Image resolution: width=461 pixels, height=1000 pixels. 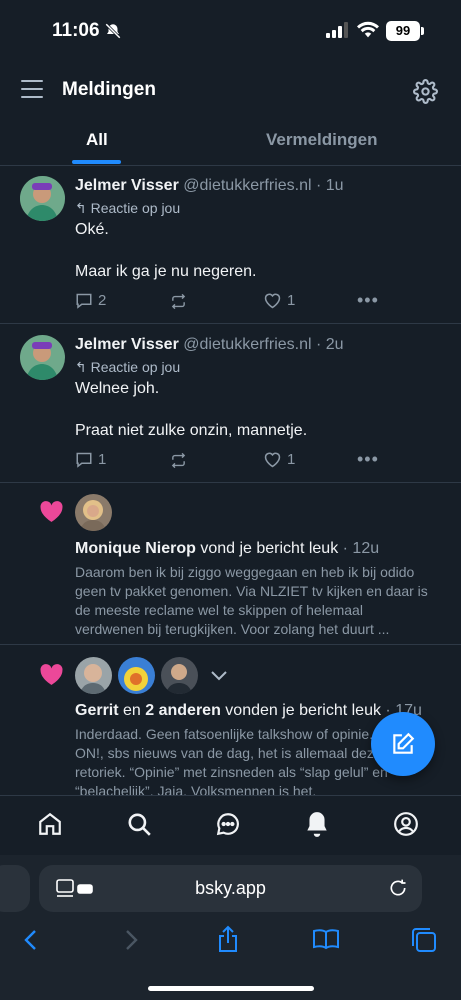 What do you see at coordinates (219, 676) in the screenshot?
I see `chevron-down-icon` at bounding box center [219, 676].